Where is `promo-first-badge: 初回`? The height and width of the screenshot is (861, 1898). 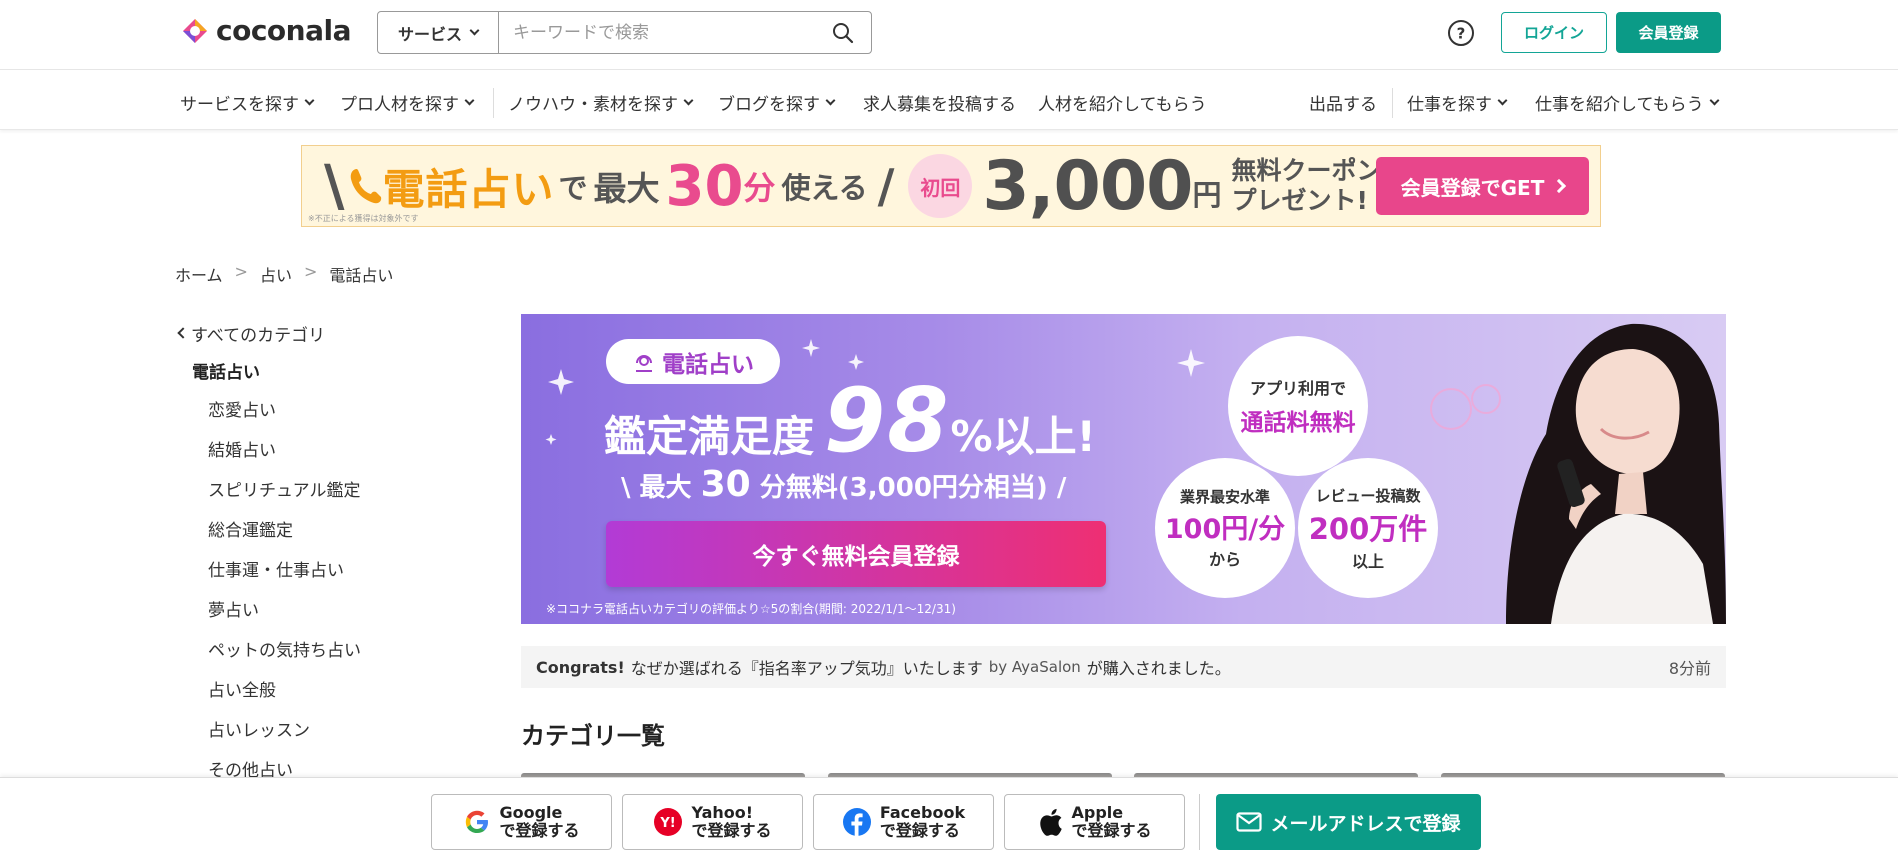 promo-first-badge: 初回 is located at coordinates (940, 186).